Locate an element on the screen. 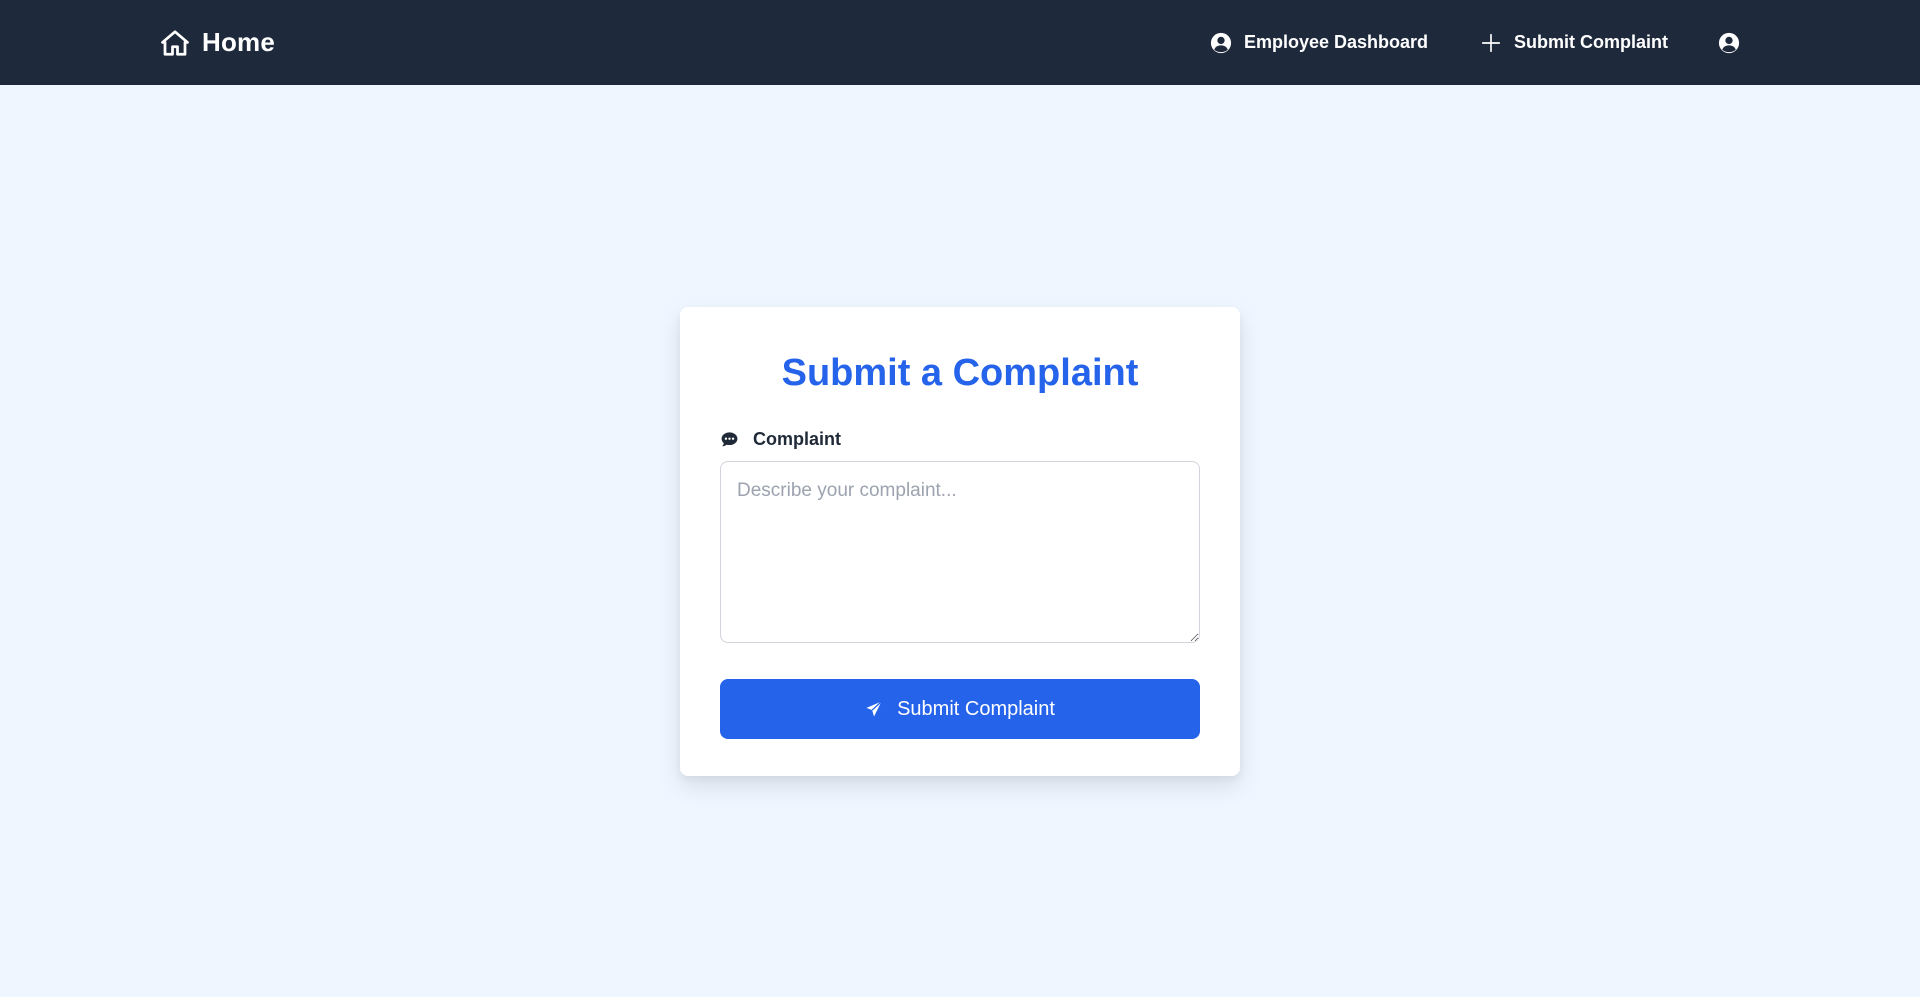 This screenshot has height=997, width=1920. nav-submit-complaint: Submit Complaint is located at coordinates (1574, 43).